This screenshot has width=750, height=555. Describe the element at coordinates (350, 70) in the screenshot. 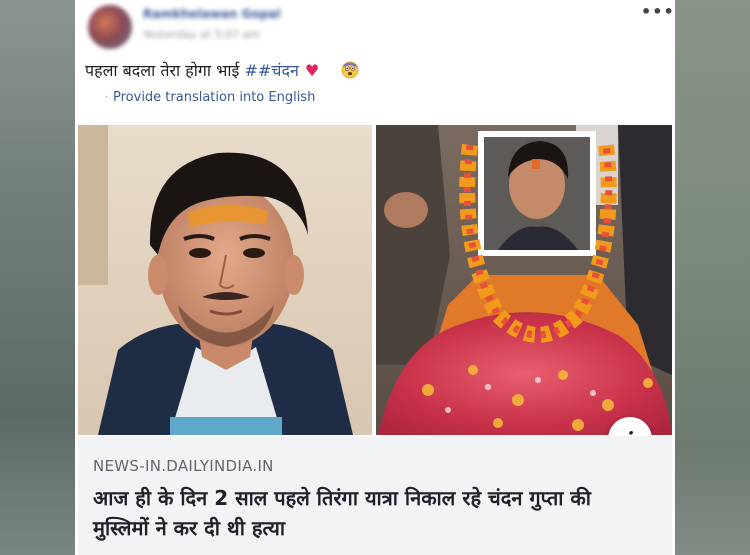

I see `face-emoji-icon` at that location.